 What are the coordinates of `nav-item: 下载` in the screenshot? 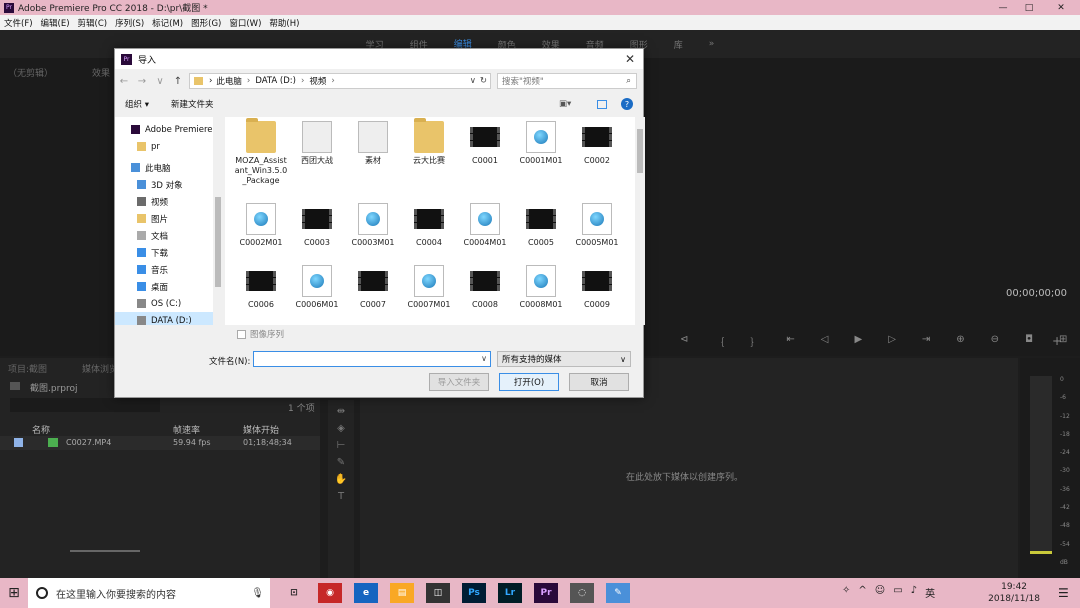 It's located at (169, 252).